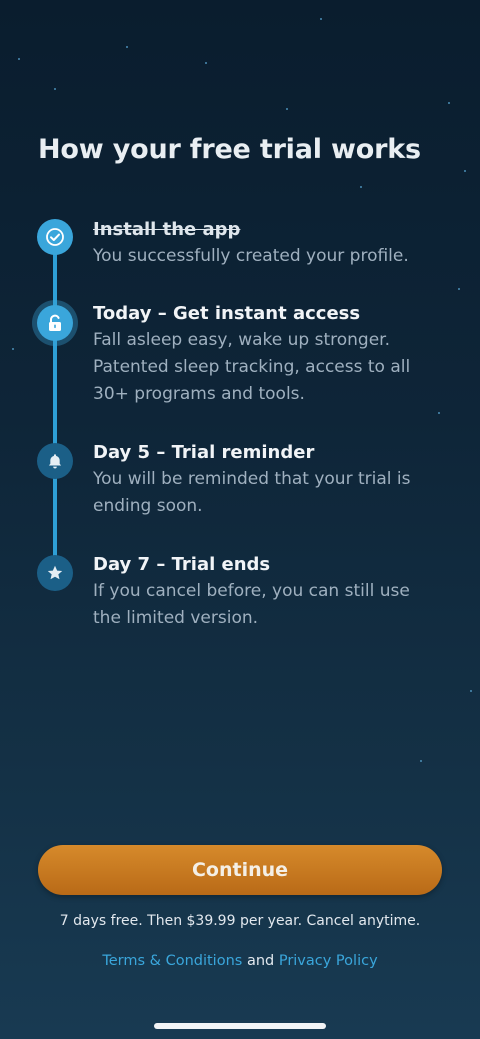 The image size is (480, 1039). I want to click on unlock-icon, so click(55, 323).